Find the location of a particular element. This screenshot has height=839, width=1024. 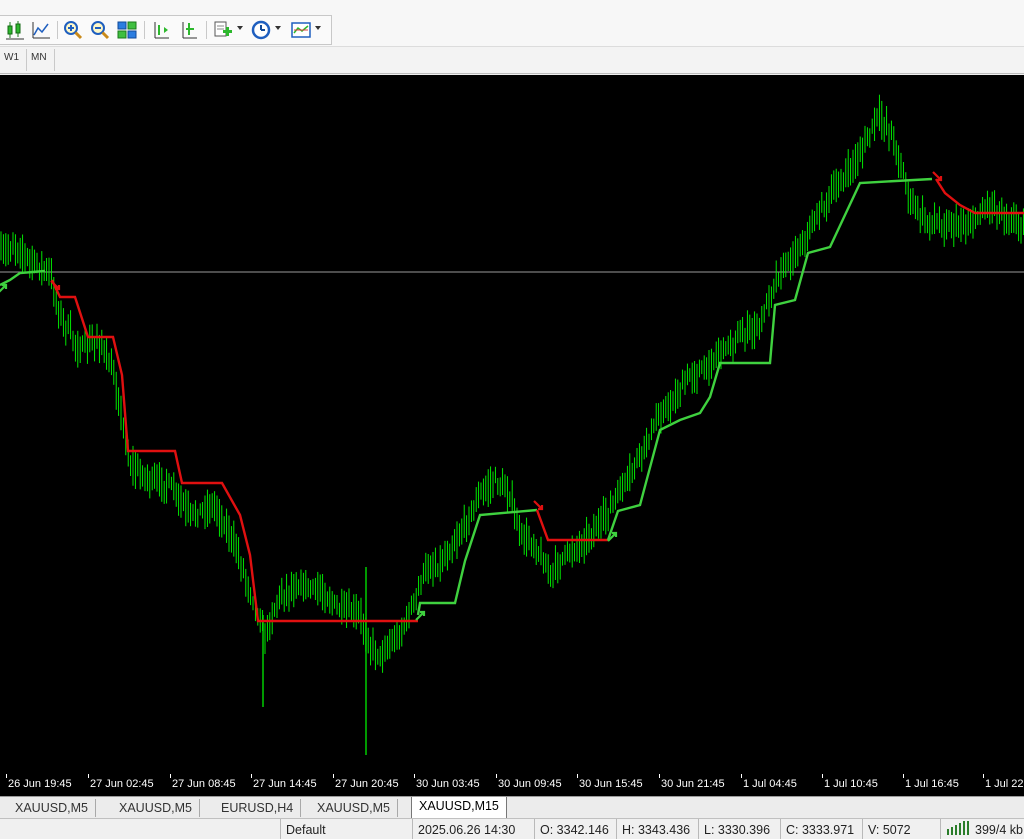

periods-icon is located at coordinates (261, 30).